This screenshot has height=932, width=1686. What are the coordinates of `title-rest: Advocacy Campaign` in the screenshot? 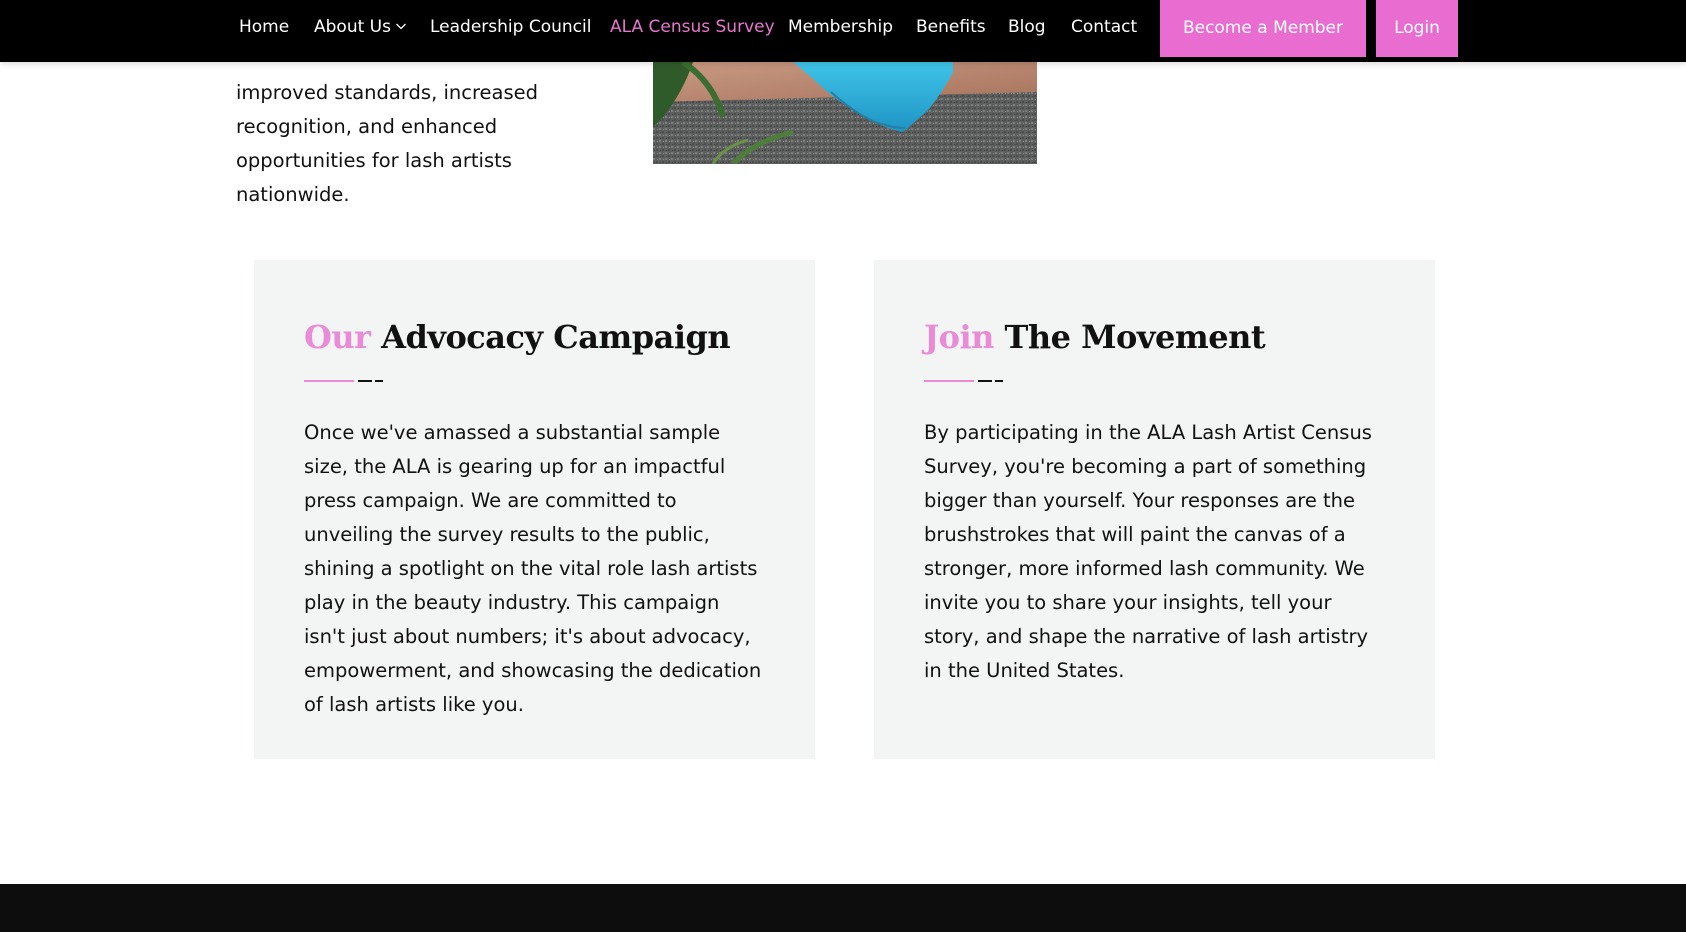 It's located at (556, 337).